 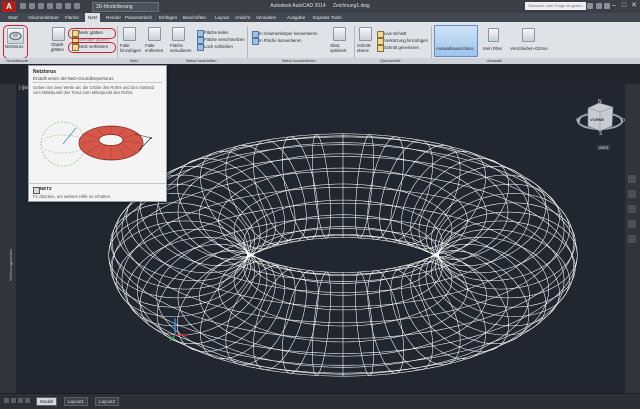 I want to click on compass-east: O, so click(x=623, y=121).